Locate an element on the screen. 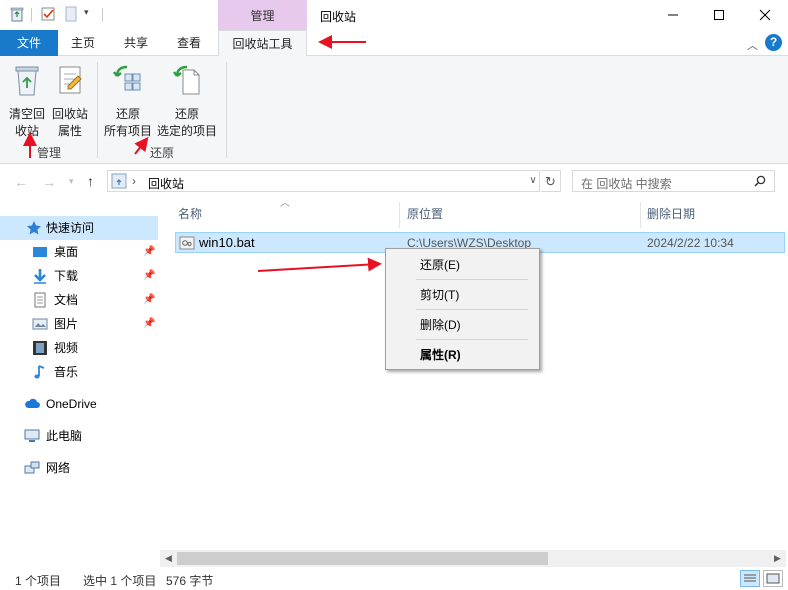  nav-quick-access: 快速访问 is located at coordinates (79, 228).